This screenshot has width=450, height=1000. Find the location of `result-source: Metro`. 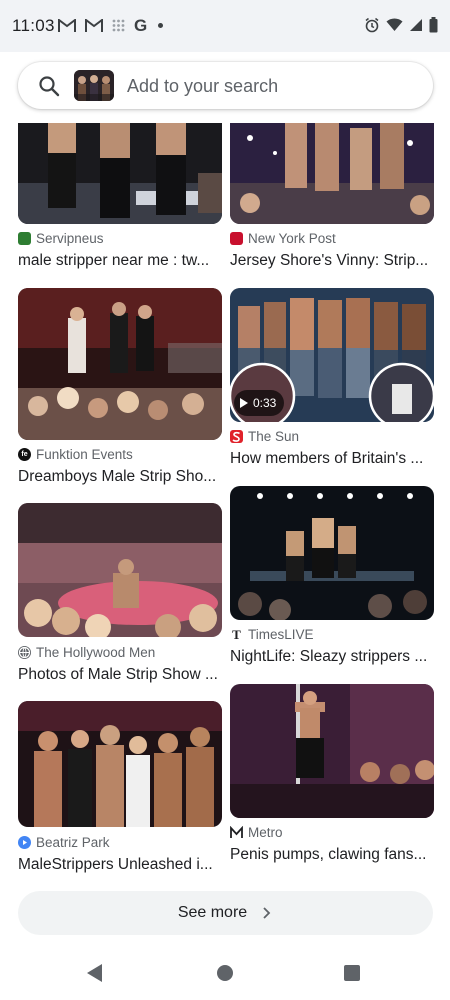

result-source: Metro is located at coordinates (256, 832).